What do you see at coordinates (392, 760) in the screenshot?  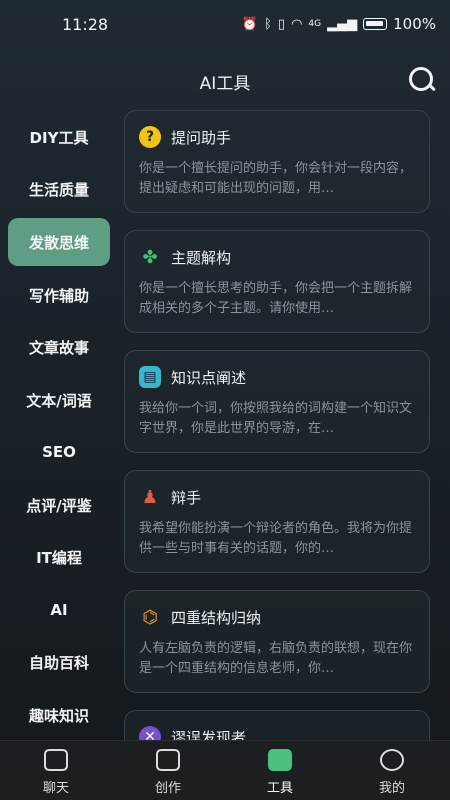 I see `profile-icon` at bounding box center [392, 760].